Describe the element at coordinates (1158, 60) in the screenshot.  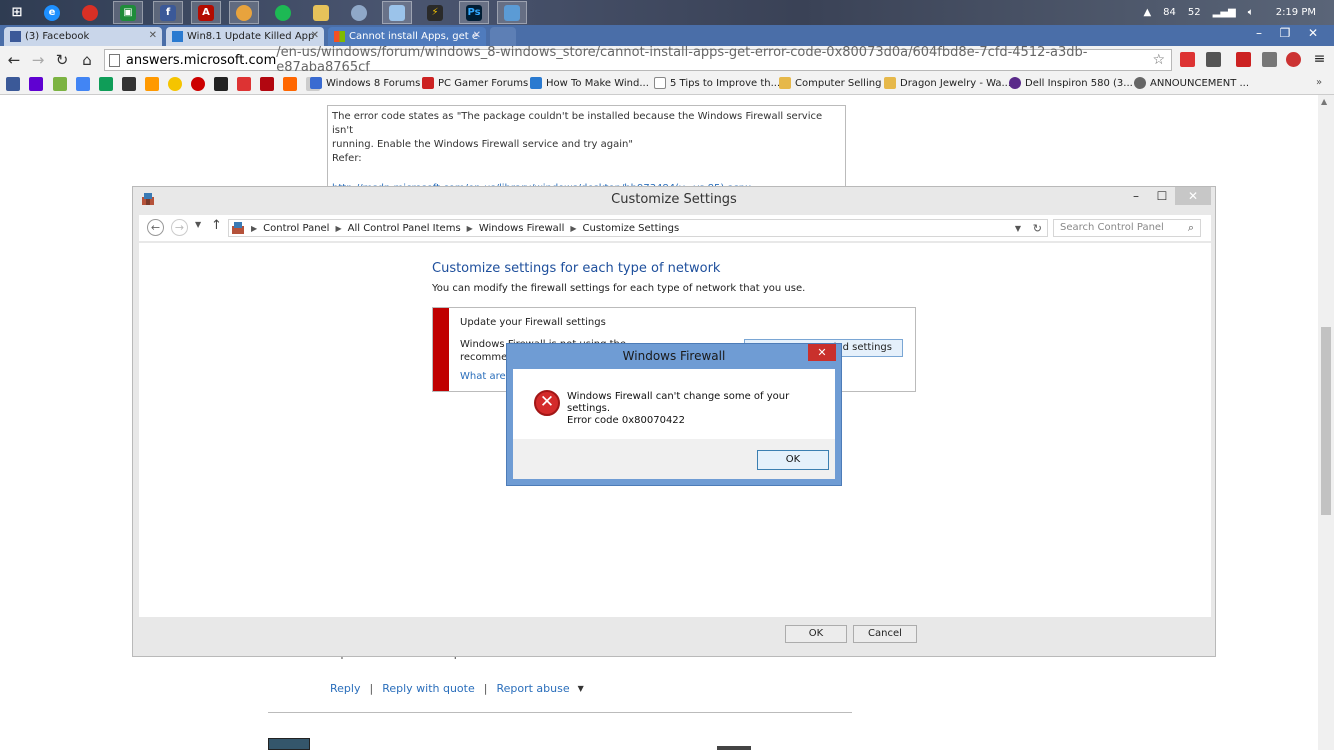
I see `bookmark-star-icon: ☆` at that location.